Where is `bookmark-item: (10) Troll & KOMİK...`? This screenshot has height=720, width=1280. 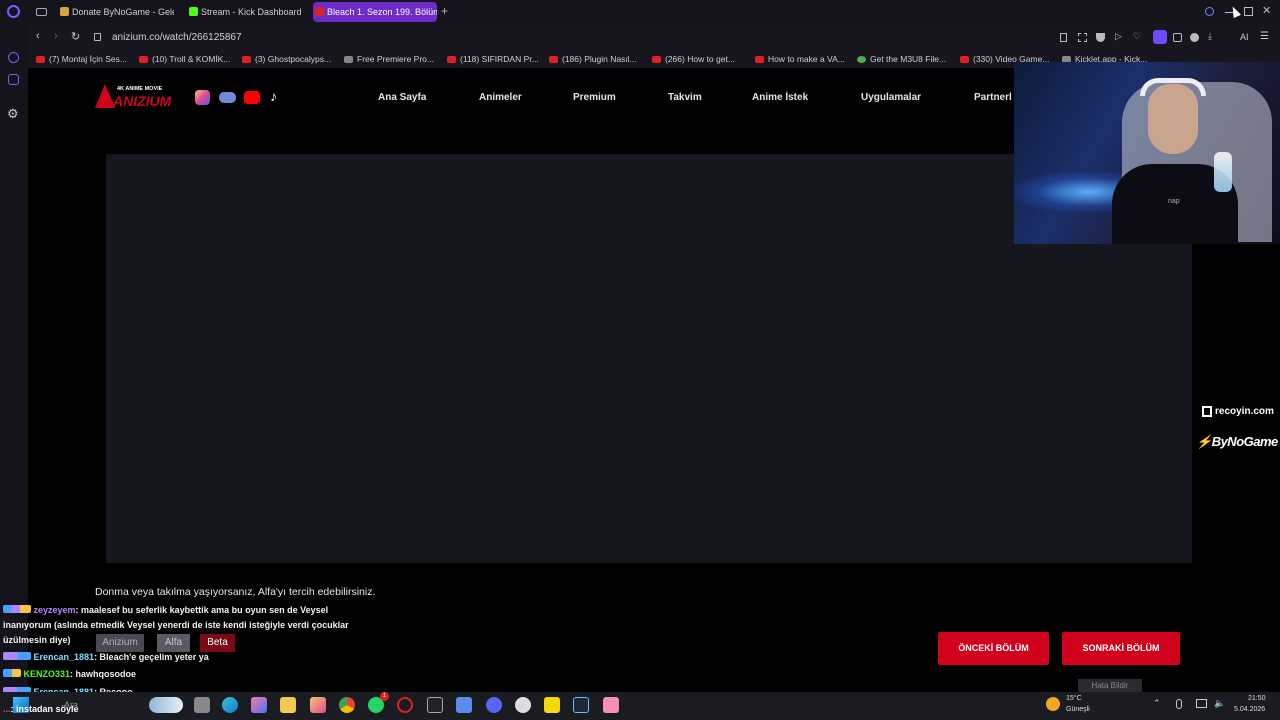 bookmark-item: (10) Troll & KOMİK... is located at coordinates (184, 59).